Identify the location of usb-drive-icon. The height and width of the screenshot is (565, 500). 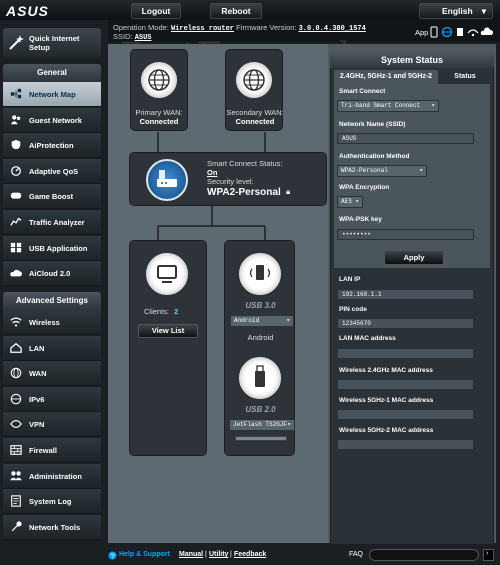
(260, 378).